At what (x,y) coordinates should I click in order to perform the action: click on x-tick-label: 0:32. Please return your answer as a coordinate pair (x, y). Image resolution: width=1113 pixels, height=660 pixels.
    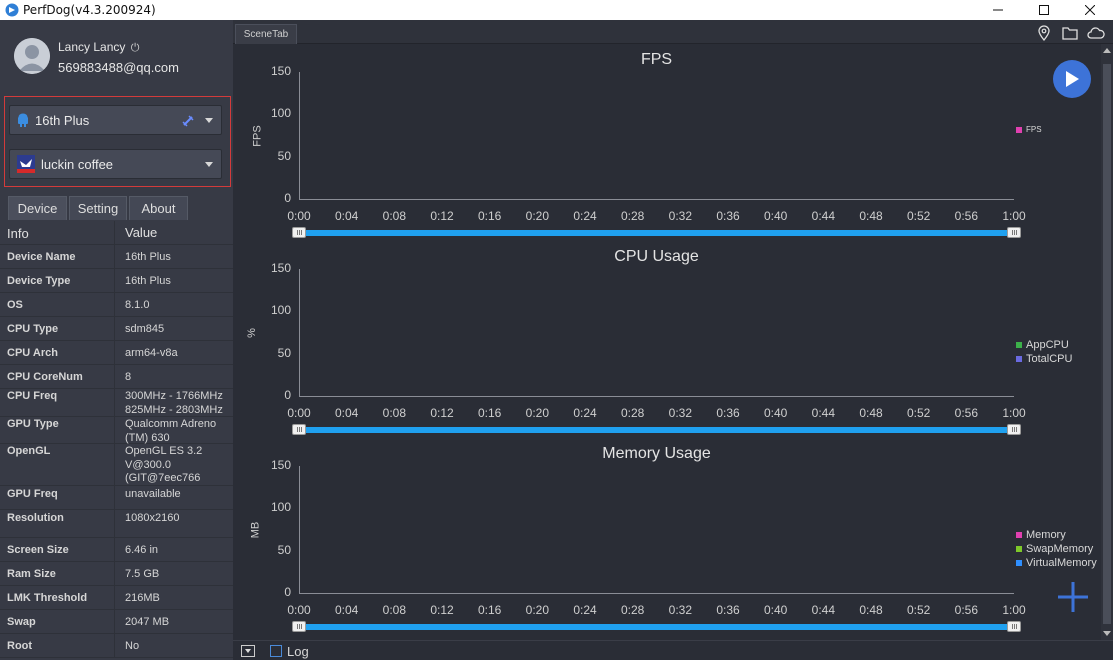
    Looking at the image, I should click on (680, 610).